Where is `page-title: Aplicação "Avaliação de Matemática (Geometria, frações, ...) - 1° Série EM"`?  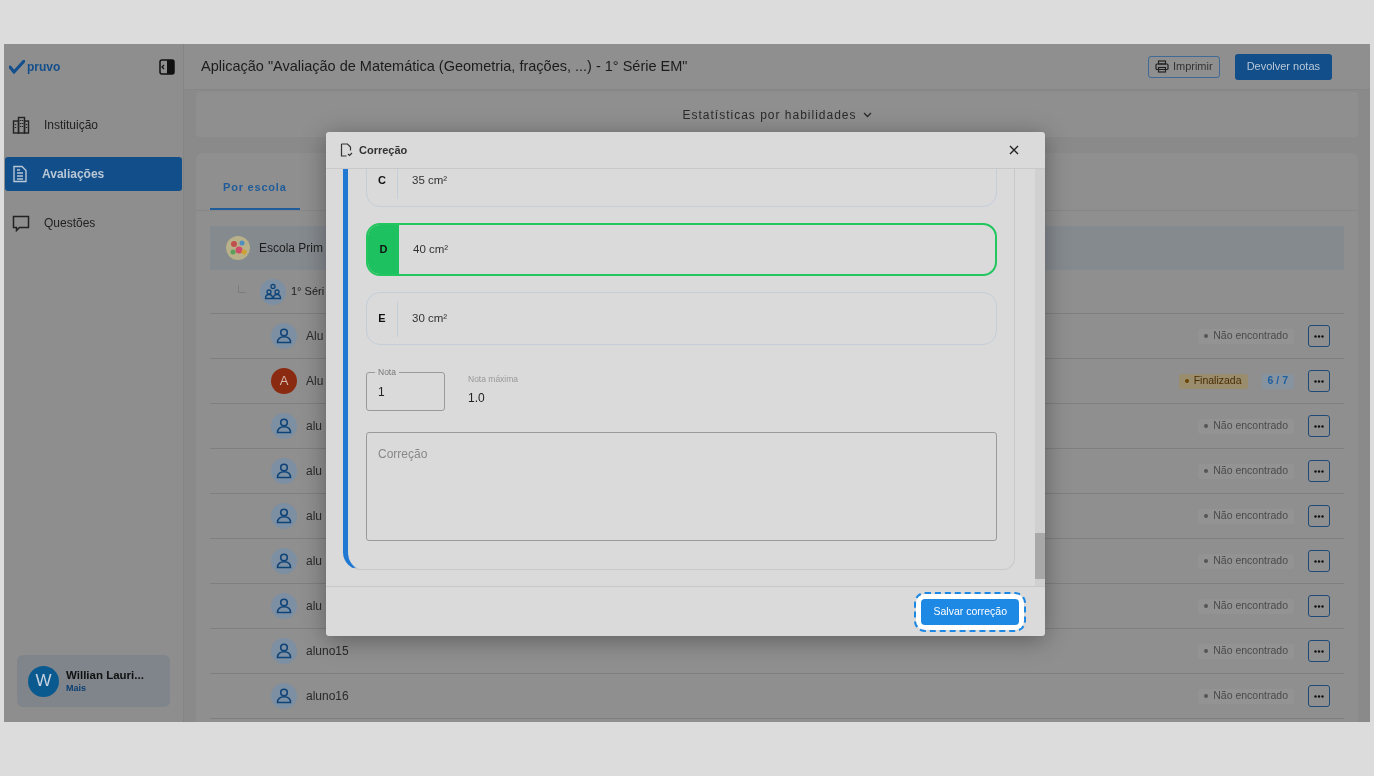
page-title: Aplicação "Avaliação de Matemática (Geometria, frações, ...) - 1° Série EM" is located at coordinates (444, 66).